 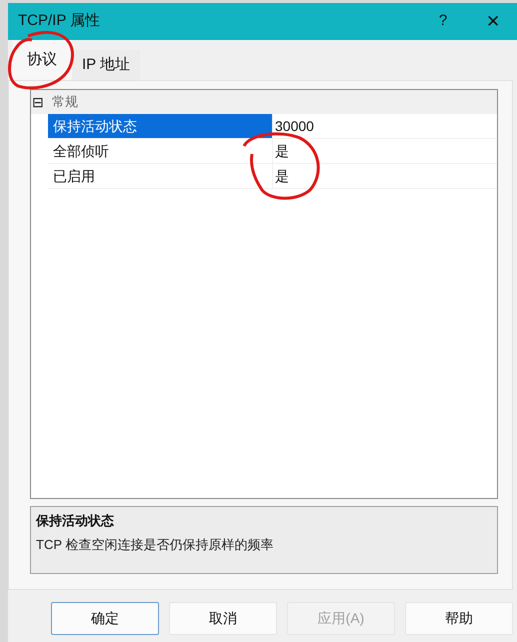 I want to click on collapse-icon: ⊟, so click(x=39, y=102).